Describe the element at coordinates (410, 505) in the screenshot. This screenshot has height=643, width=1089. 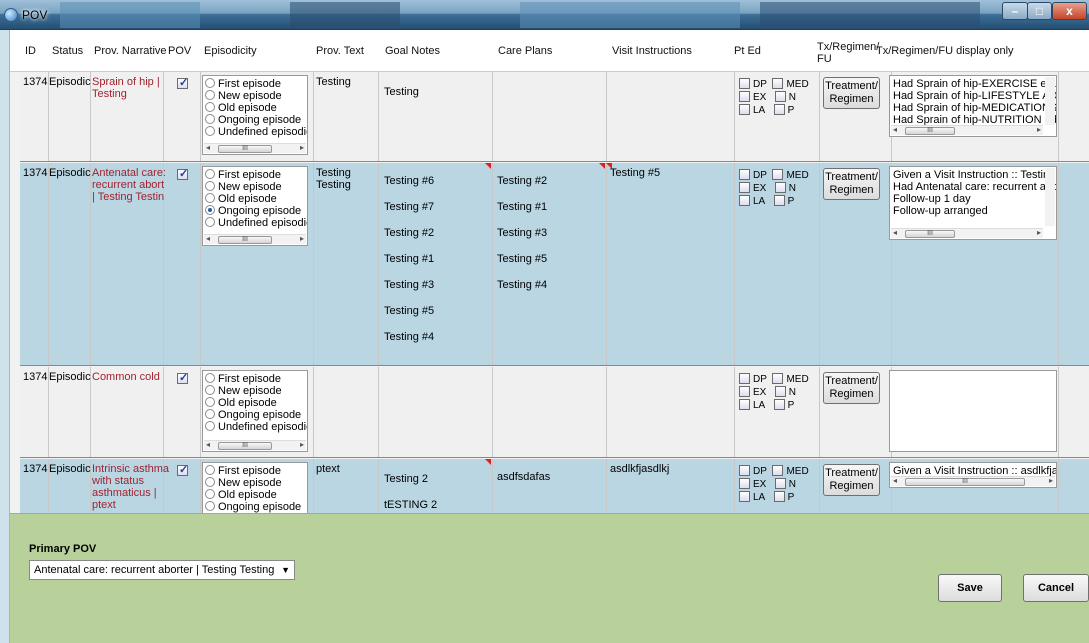
I see `goal-note: tESTING 2` at that location.